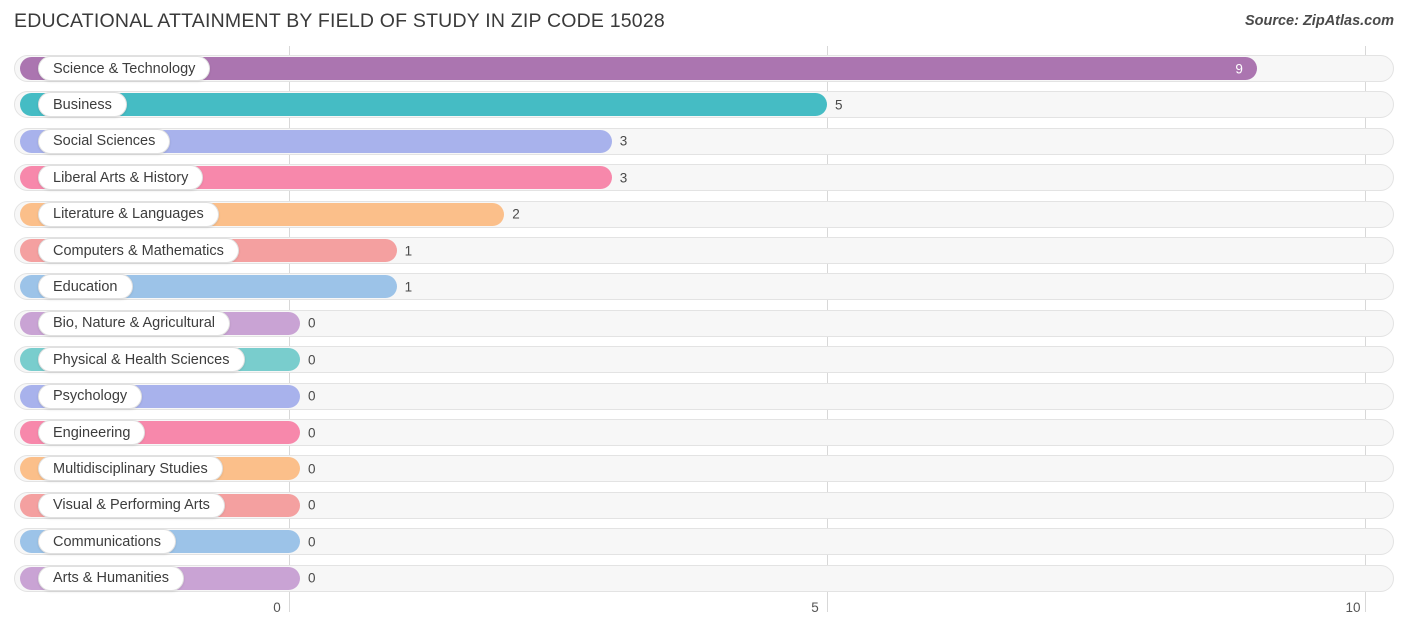 Image resolution: width=1406 pixels, height=631 pixels. Describe the element at coordinates (90, 396) in the screenshot. I see `category-label: Psychology` at that location.